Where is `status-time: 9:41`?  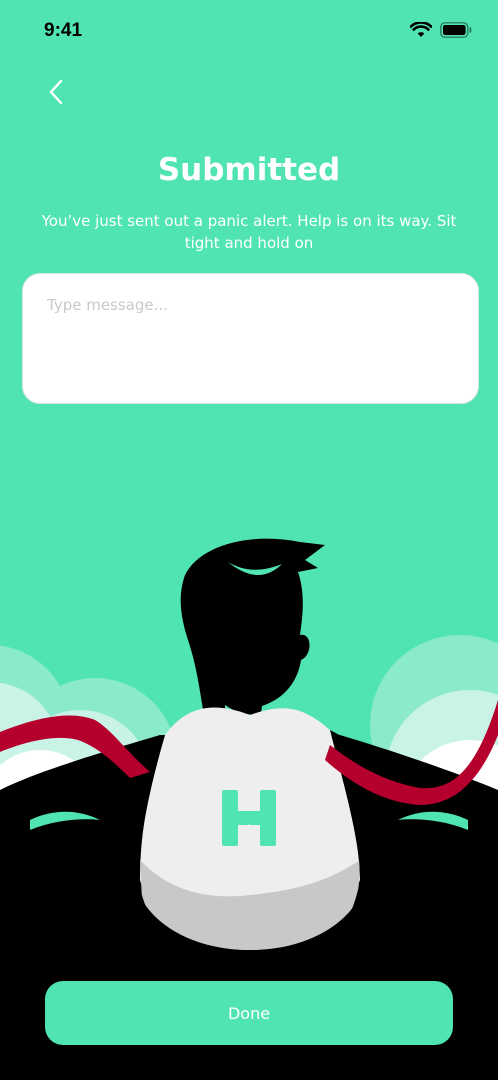 status-time: 9:41 is located at coordinates (63, 30).